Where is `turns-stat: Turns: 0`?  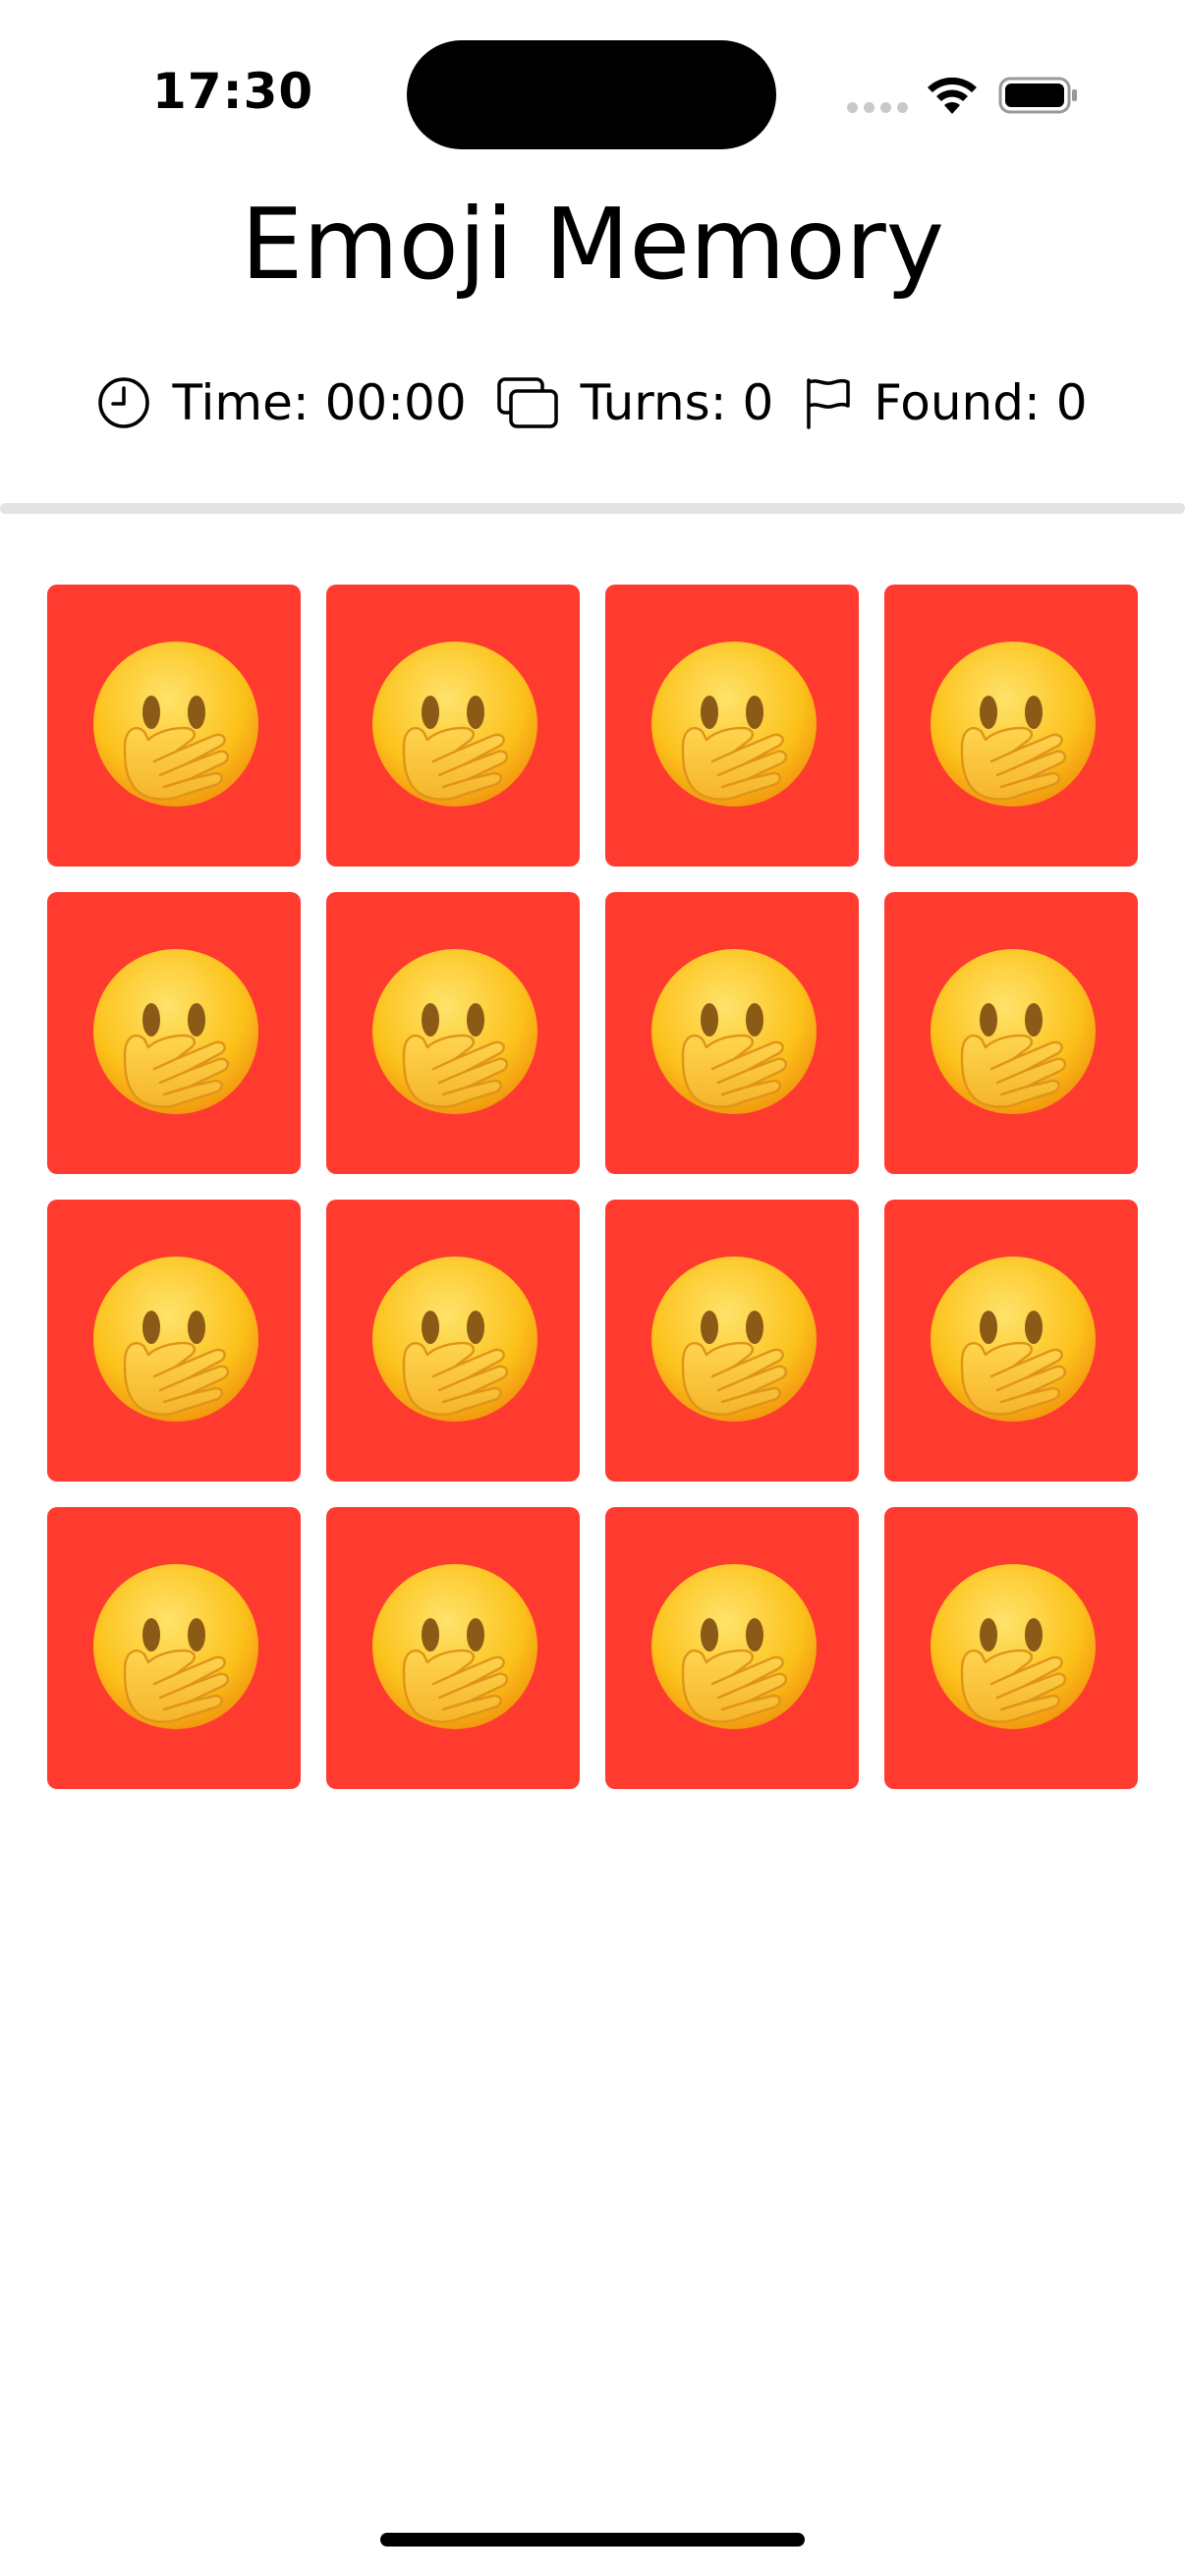
turns-stat: Turns: 0 is located at coordinates (635, 402).